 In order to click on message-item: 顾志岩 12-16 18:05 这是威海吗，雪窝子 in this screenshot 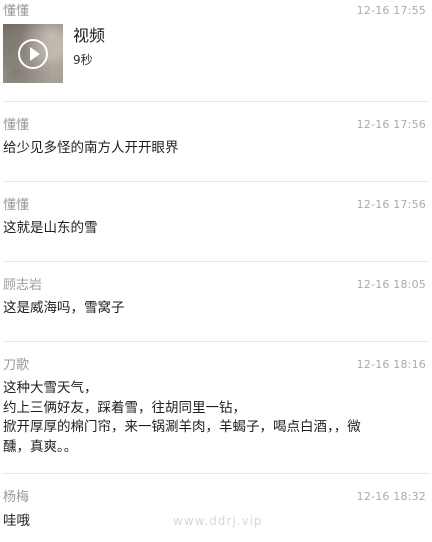, I will do `click(216, 305)`.